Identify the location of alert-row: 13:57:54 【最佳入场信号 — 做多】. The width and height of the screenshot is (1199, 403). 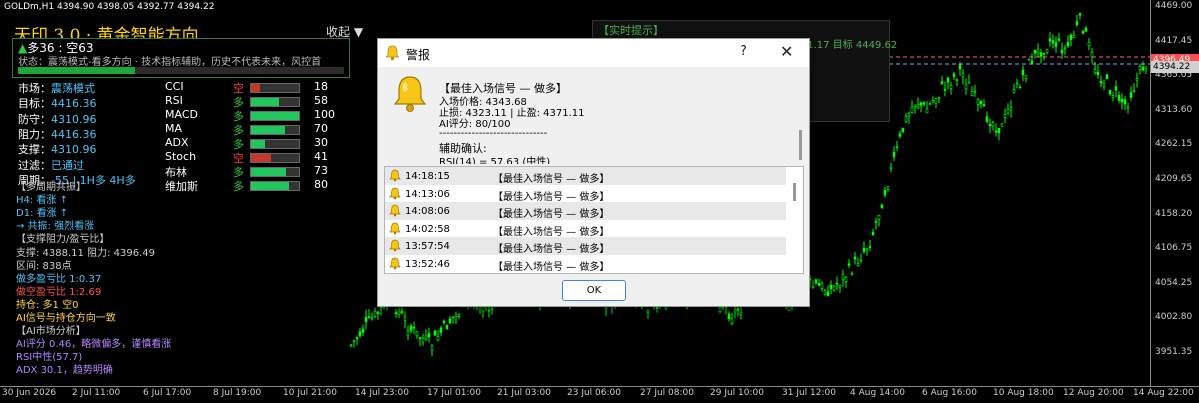
(585, 246).